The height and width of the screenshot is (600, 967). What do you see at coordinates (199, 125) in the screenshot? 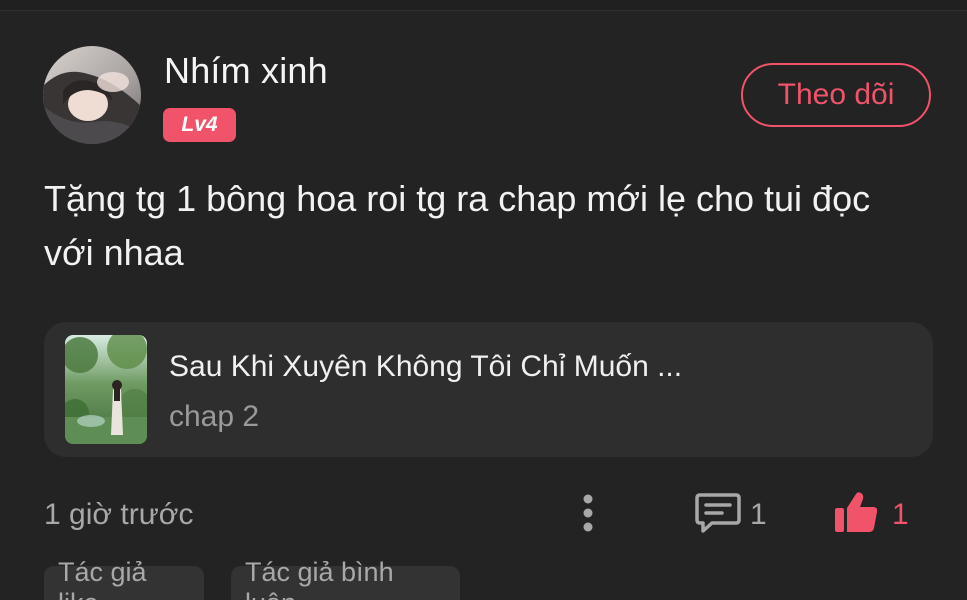
I see `level-badge: Lv4` at bounding box center [199, 125].